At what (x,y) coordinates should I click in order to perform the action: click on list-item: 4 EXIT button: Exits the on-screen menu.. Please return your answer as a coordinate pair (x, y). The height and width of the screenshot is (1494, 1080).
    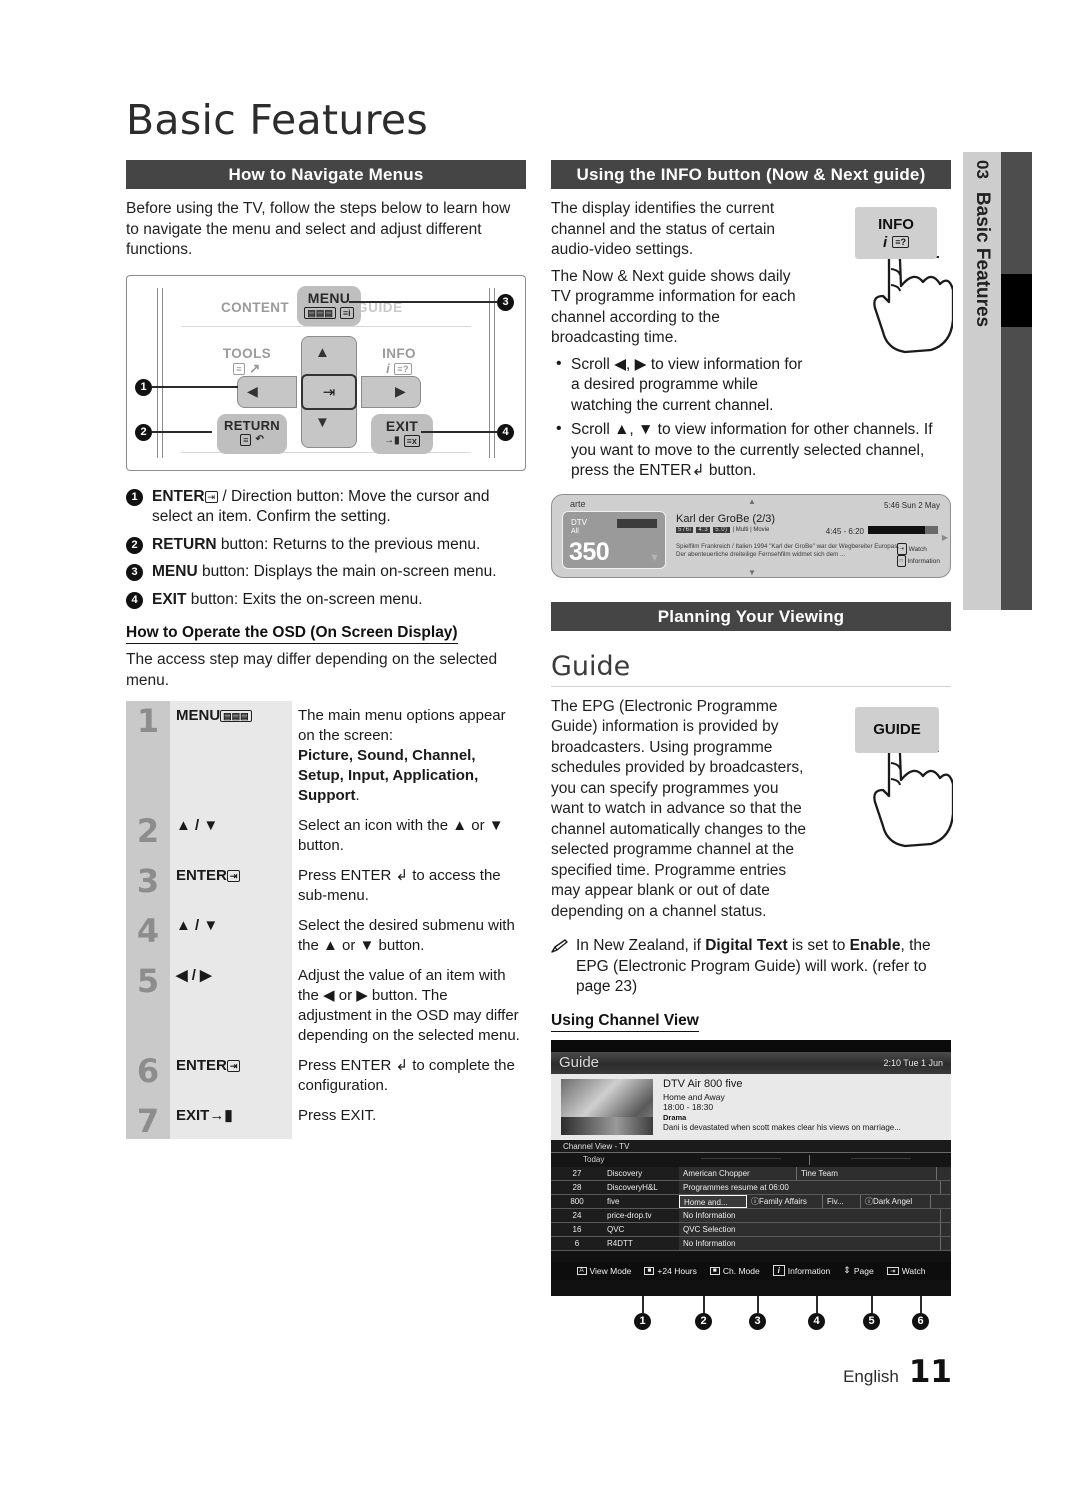
    Looking at the image, I should click on (326, 600).